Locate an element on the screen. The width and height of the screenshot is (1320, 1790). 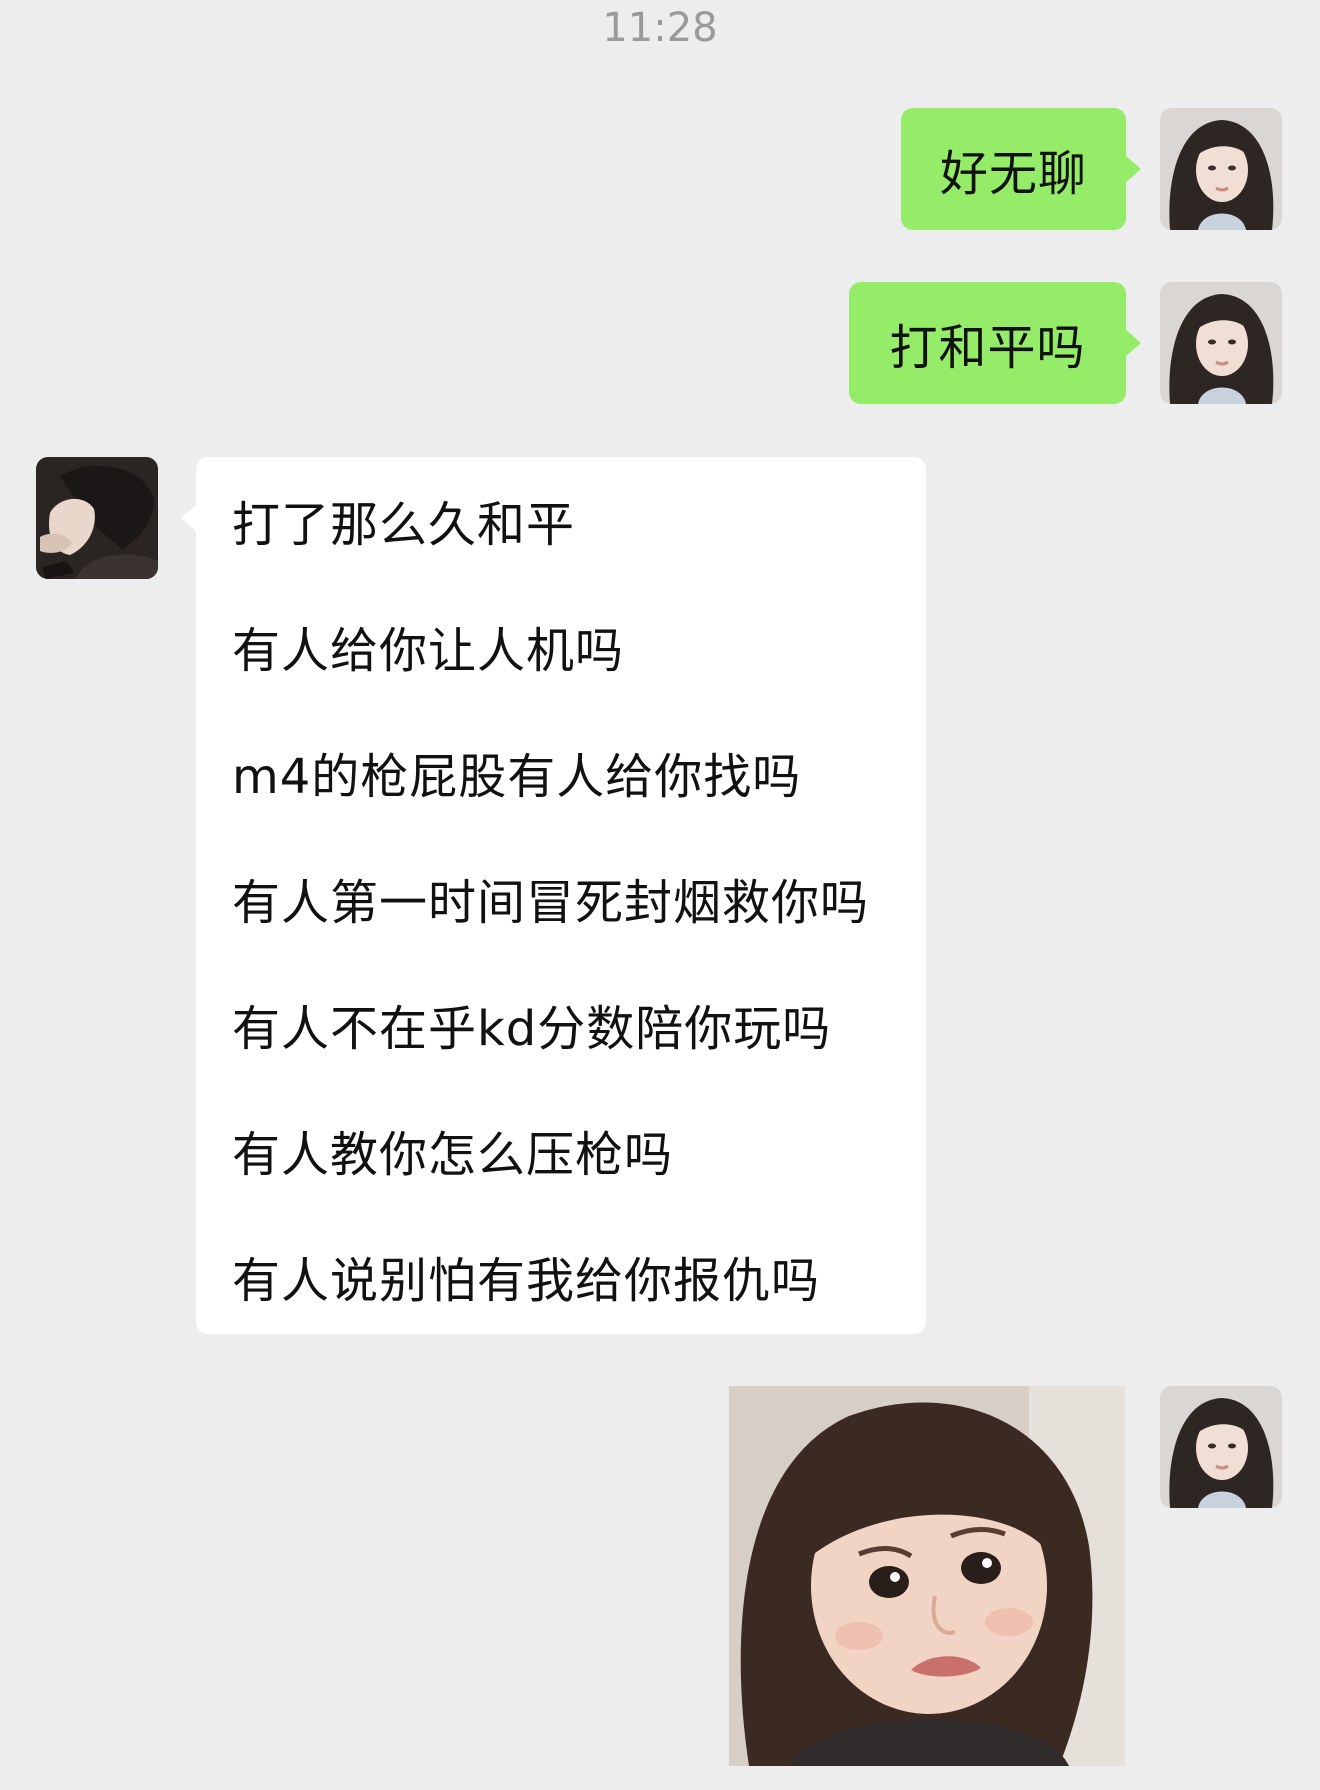
message-line: m4的枪屁股有人给你找吗 is located at coordinates (517, 777).